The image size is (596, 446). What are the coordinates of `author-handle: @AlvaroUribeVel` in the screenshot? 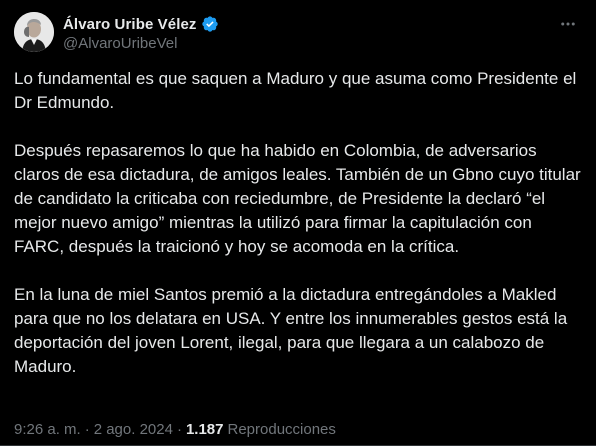 It's located at (141, 45).